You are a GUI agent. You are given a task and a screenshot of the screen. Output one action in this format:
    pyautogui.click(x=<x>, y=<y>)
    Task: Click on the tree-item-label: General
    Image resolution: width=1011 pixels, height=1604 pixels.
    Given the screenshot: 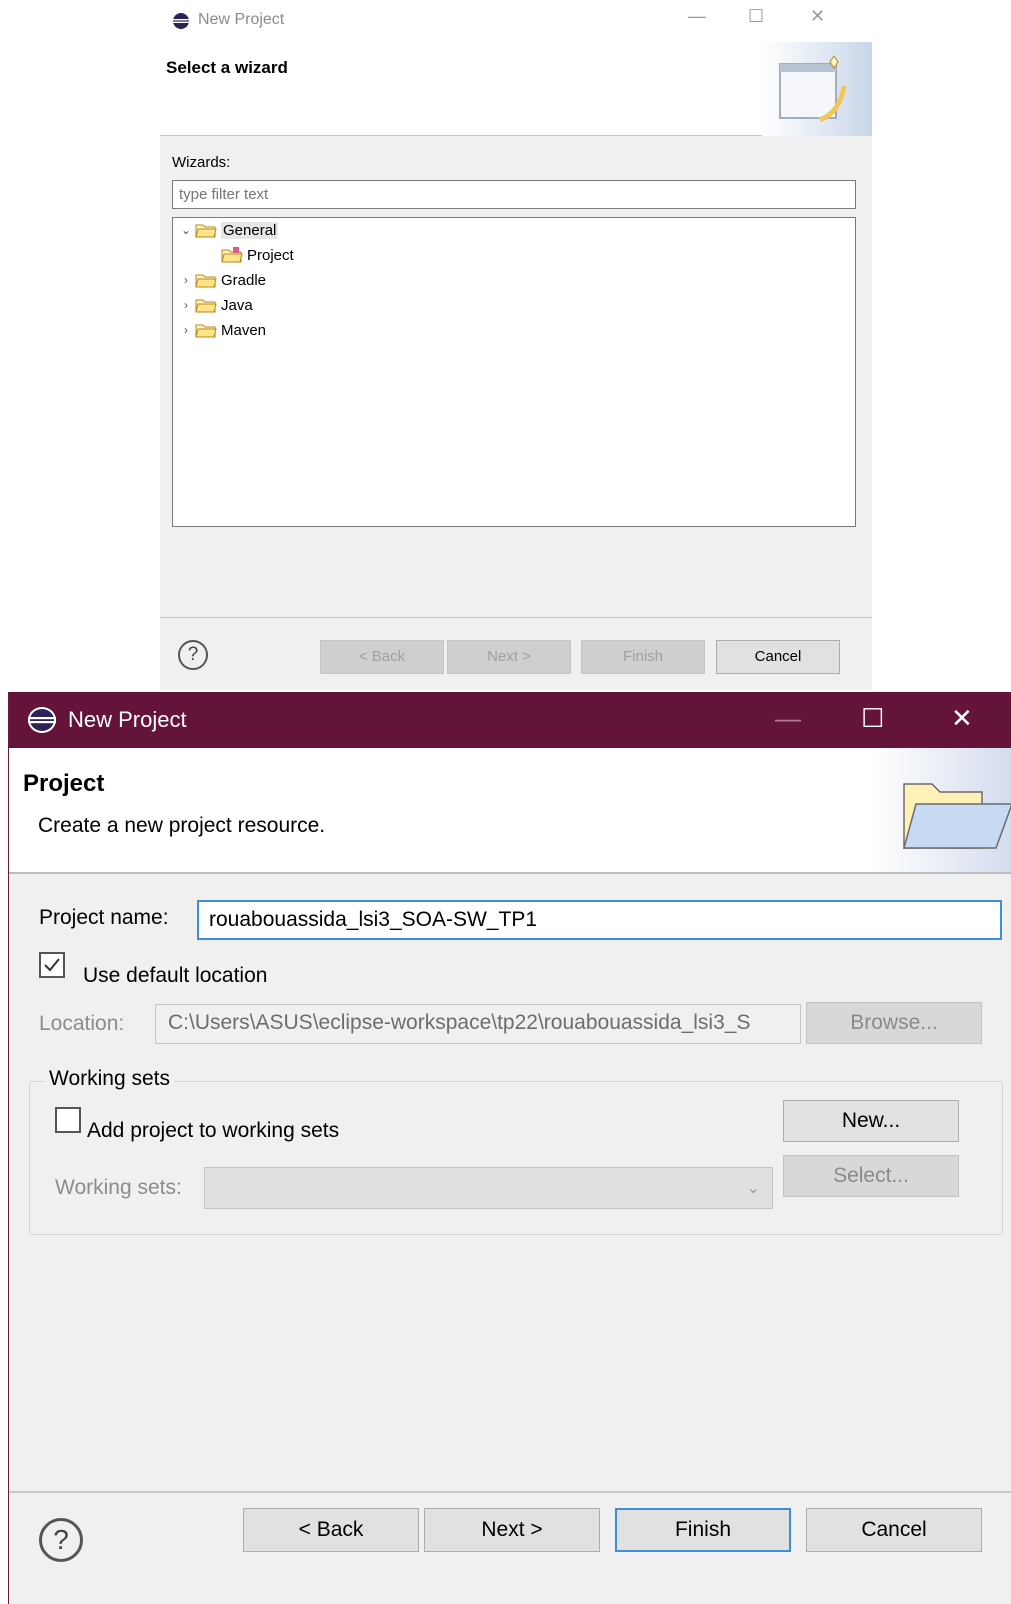 What is the action you would take?
    pyautogui.click(x=250, y=230)
    